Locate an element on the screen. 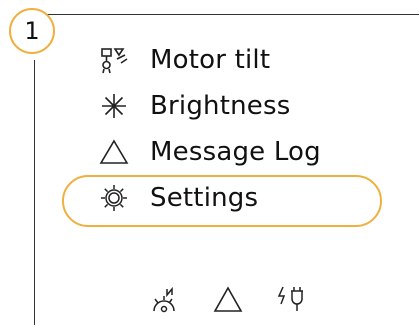  motor-tilt-icon is located at coordinates (114, 60).